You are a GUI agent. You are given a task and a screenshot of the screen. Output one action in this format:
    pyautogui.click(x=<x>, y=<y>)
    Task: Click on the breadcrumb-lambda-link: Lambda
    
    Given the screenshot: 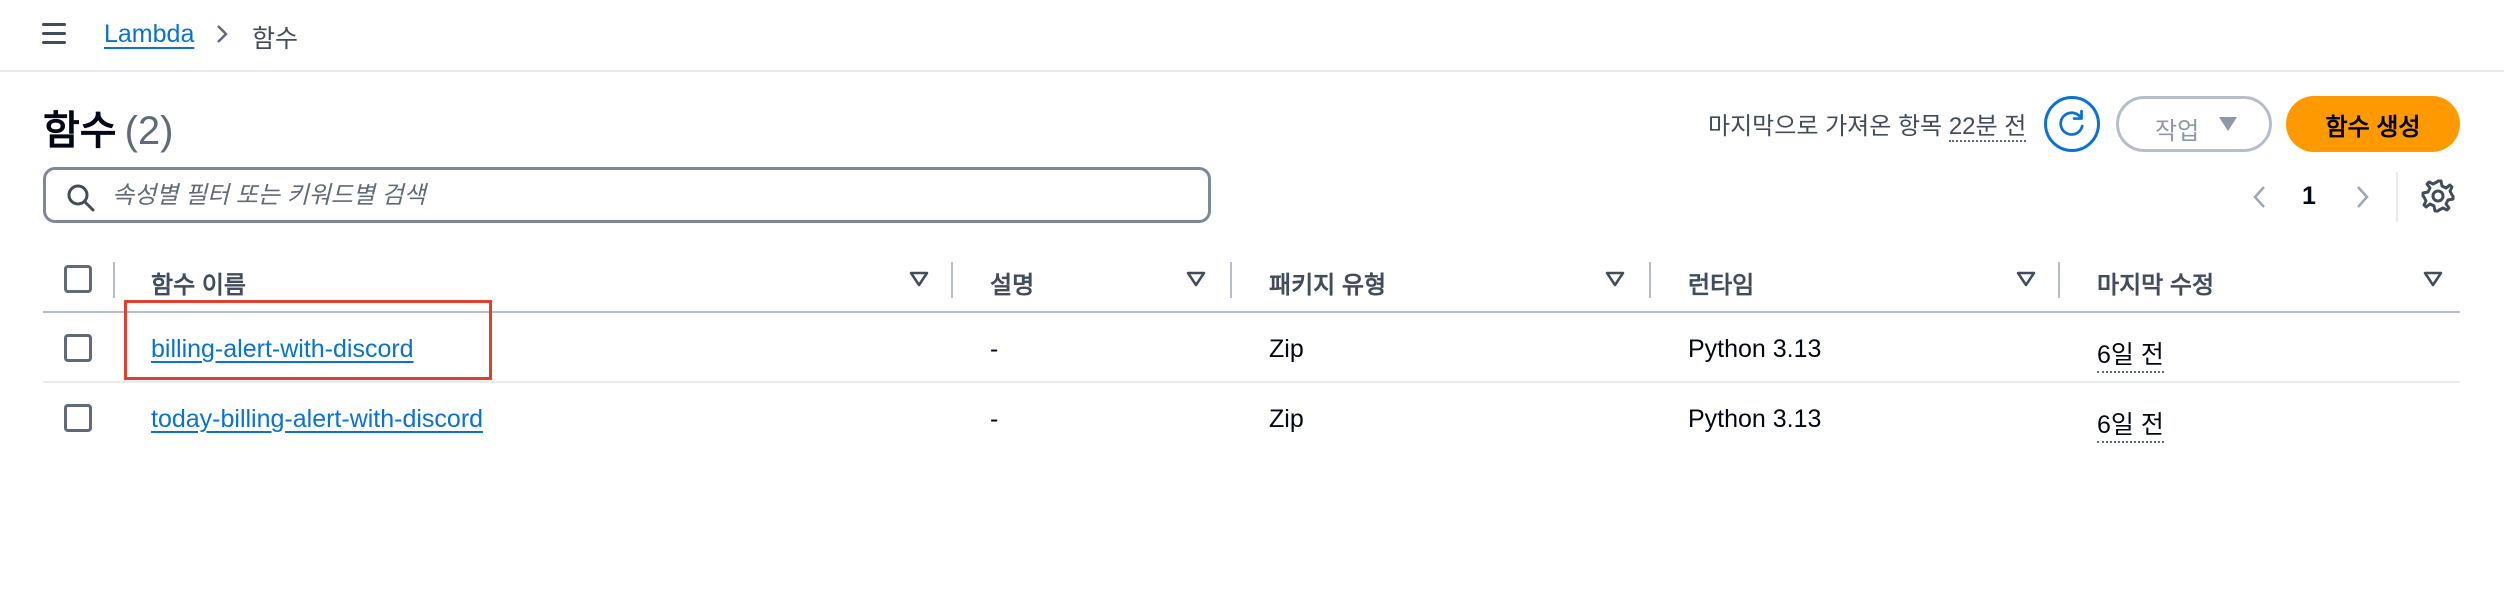 What is the action you would take?
    pyautogui.click(x=149, y=34)
    